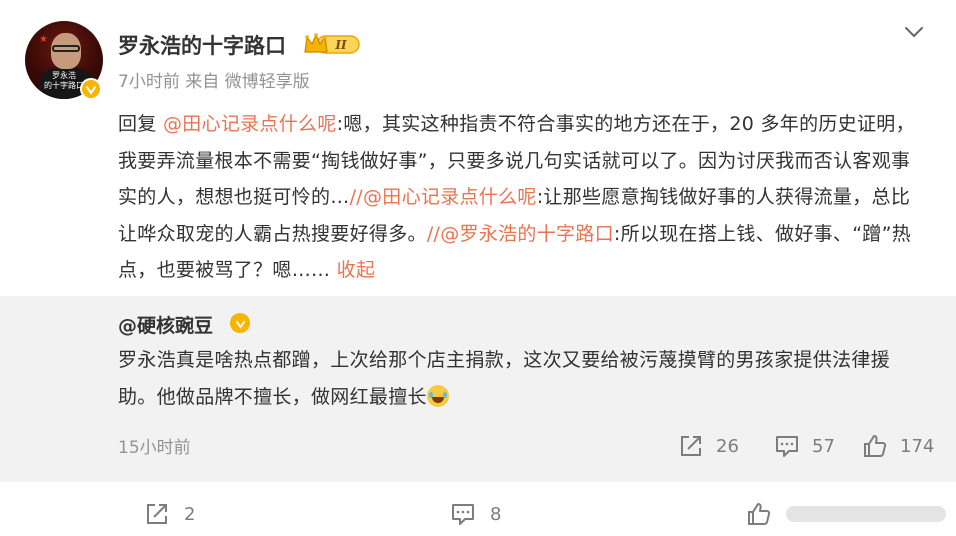 This screenshot has width=956, height=536. Describe the element at coordinates (520, 234) in the screenshot. I see `repost-chain-link: //@罗永浩的十字路口` at that location.